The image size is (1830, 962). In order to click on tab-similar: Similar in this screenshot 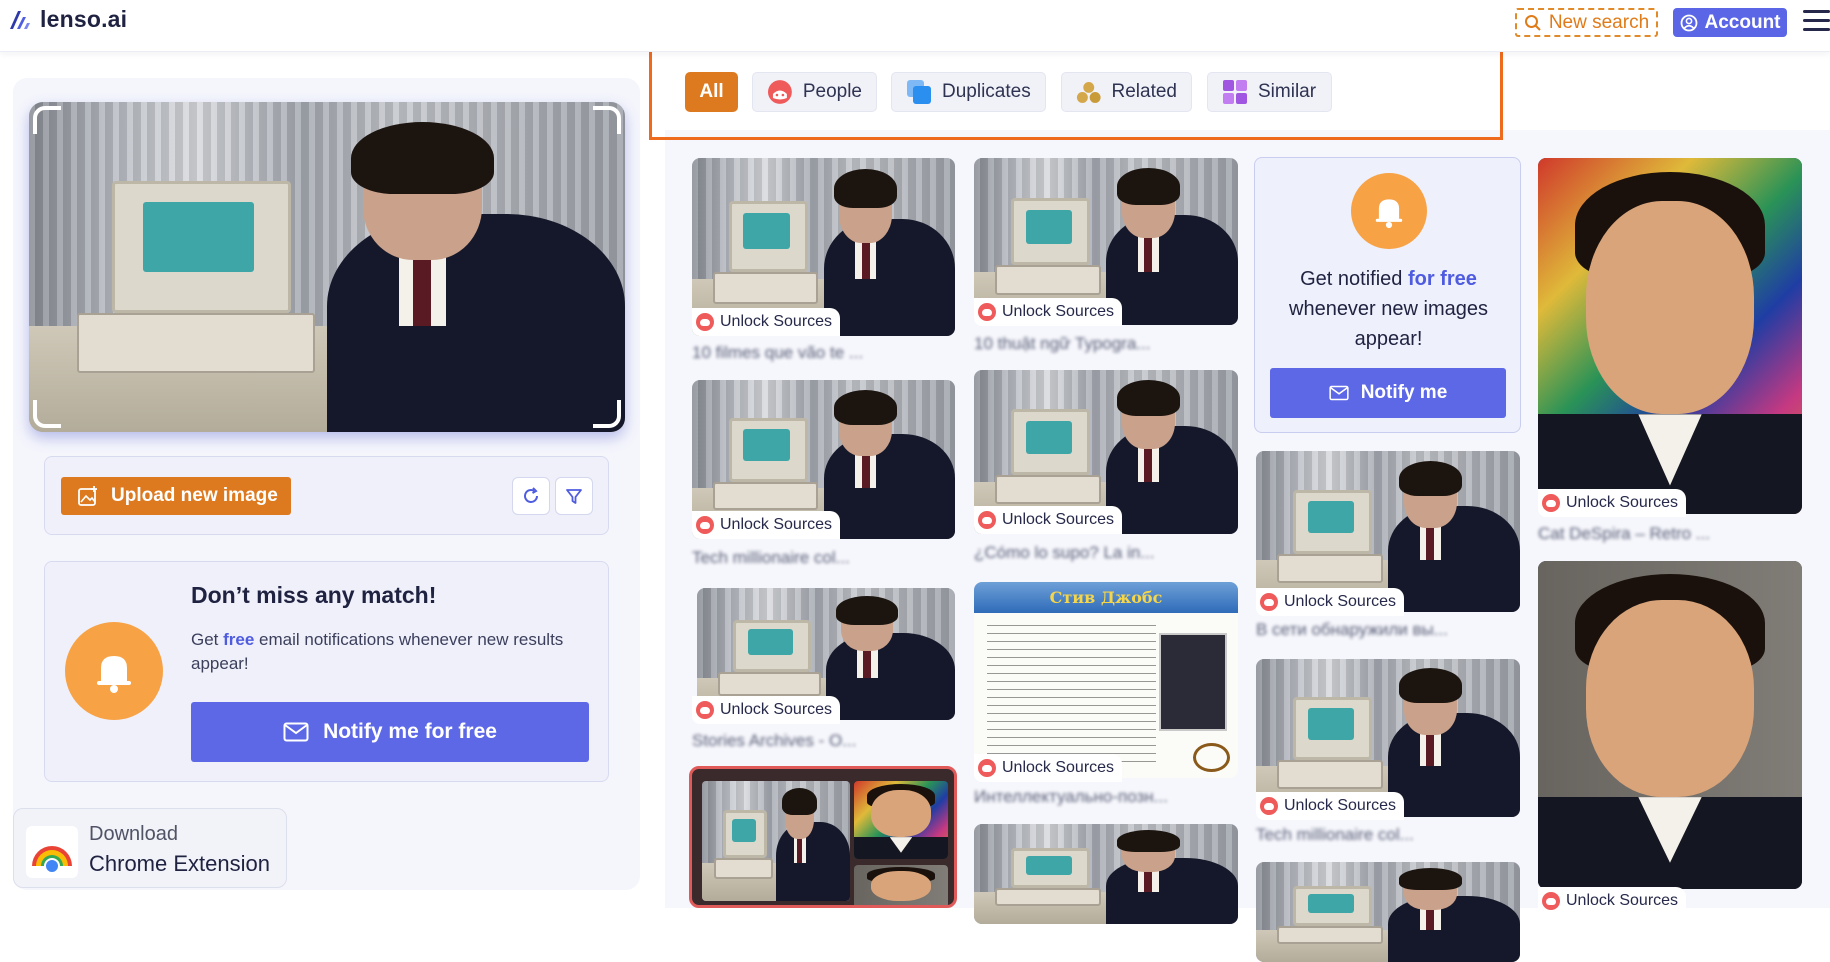, I will do `click(1269, 92)`.